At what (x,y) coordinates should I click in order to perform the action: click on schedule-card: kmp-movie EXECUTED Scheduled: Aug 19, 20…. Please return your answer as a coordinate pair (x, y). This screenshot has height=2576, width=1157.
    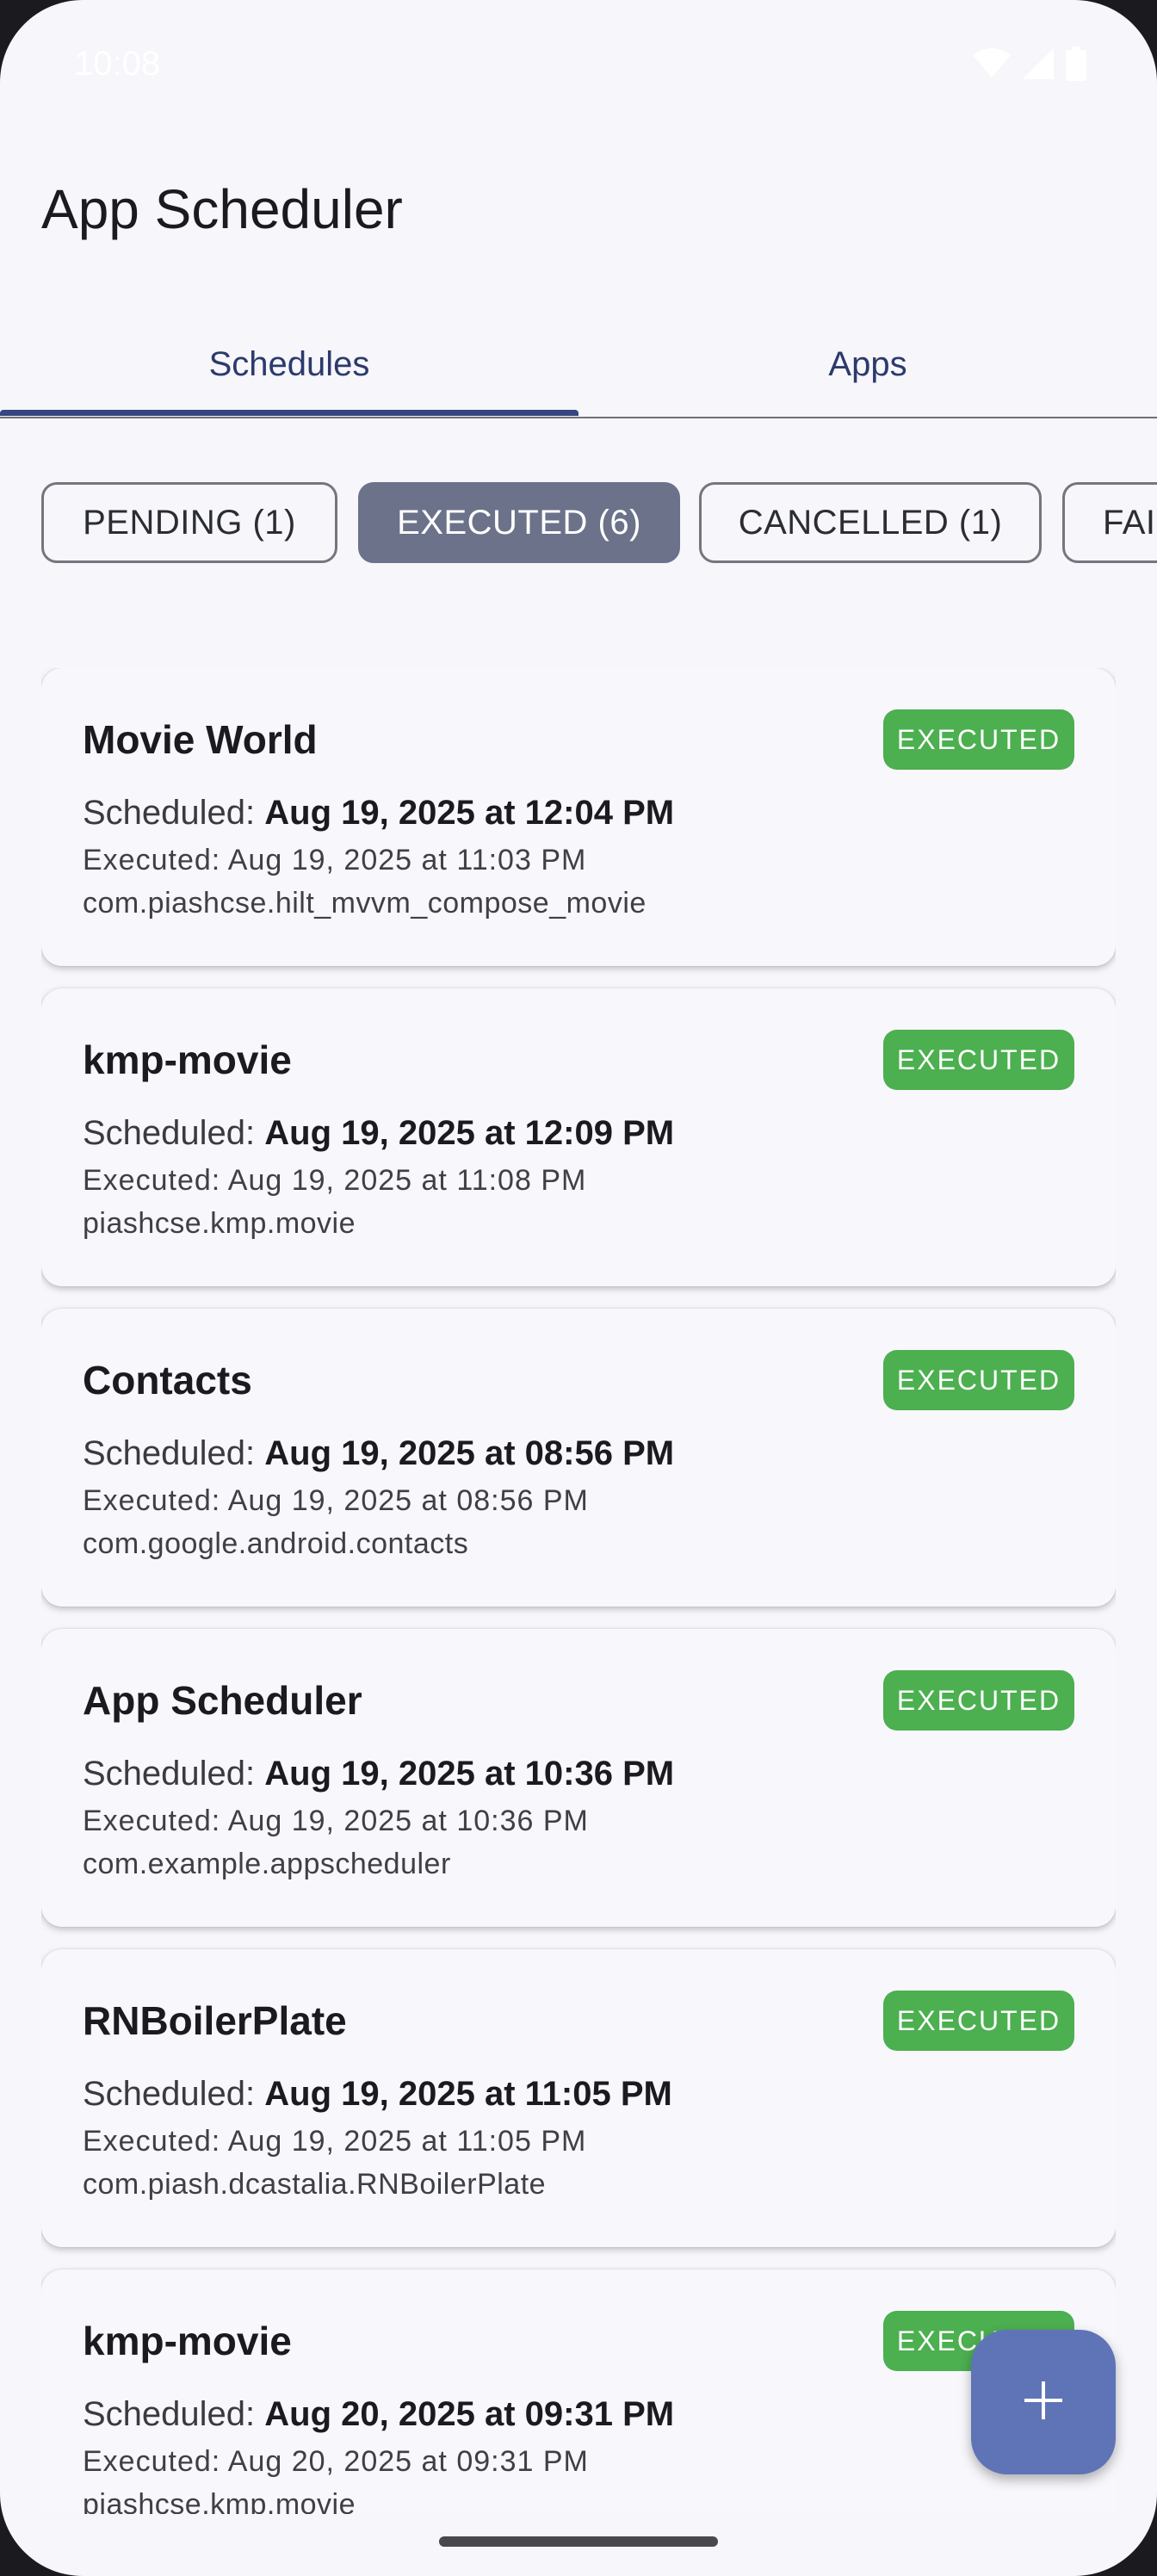
    Looking at the image, I should click on (579, 1137).